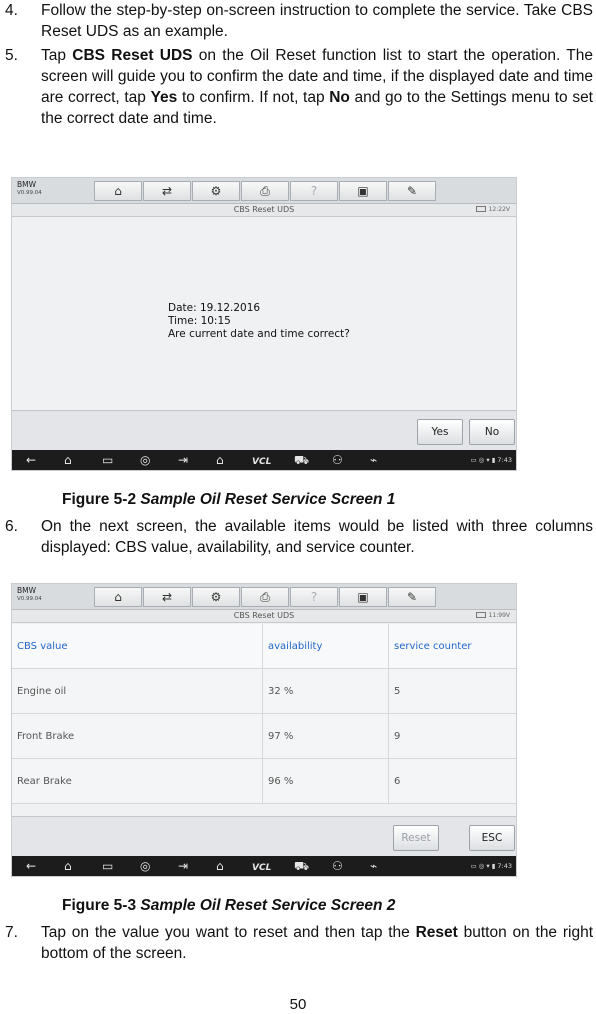  Describe the element at coordinates (326, 781) in the screenshot. I see `cell-availability: 96 %` at that location.